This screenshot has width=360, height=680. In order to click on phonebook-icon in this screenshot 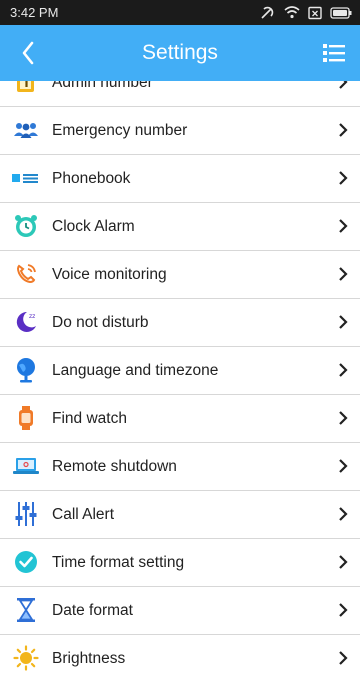, I will do `click(26, 178)`.